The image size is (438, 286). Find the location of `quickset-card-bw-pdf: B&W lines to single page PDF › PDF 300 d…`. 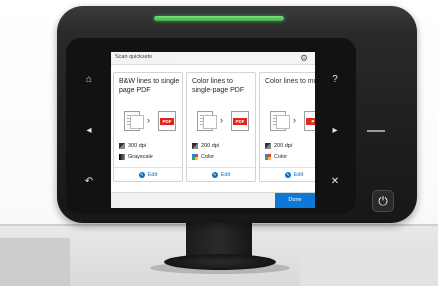

quickset-card-bw-pdf: B&W lines to single page PDF › PDF 300 d… is located at coordinates (148, 127).